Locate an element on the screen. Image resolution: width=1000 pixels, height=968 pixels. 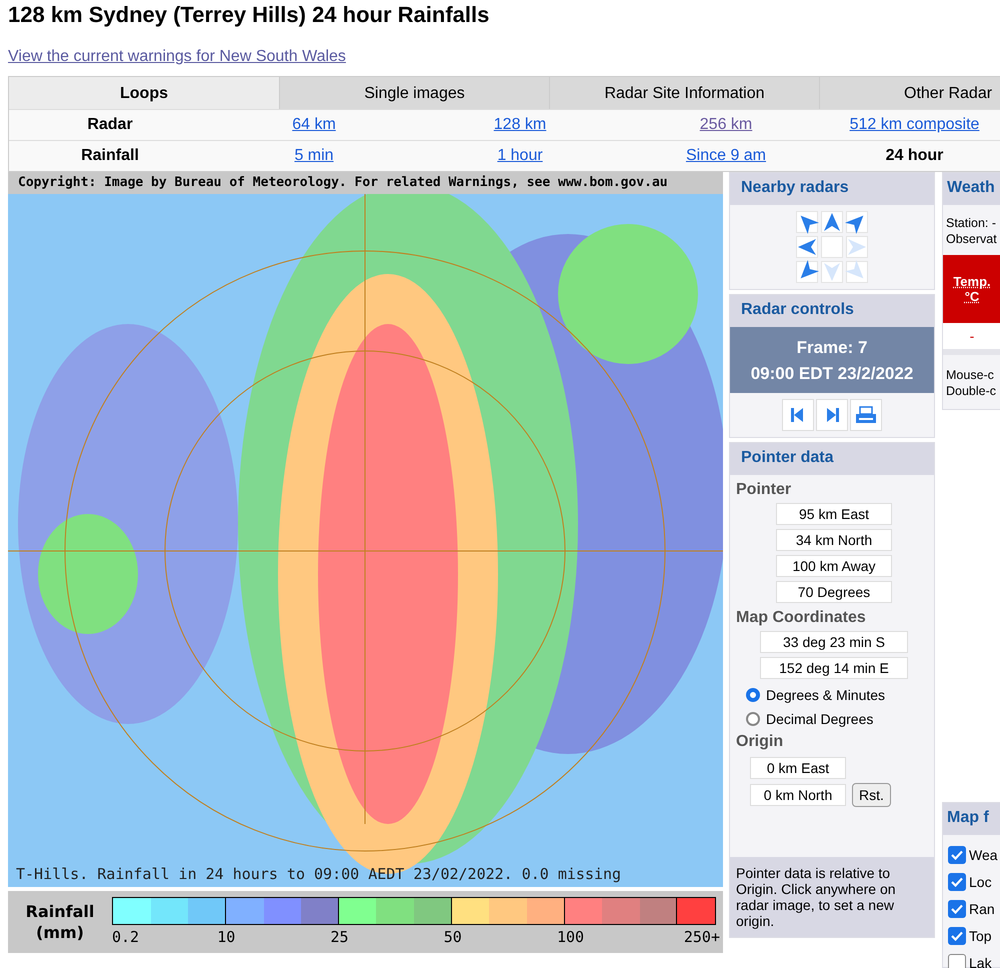
tab: Single images is located at coordinates (414, 93).